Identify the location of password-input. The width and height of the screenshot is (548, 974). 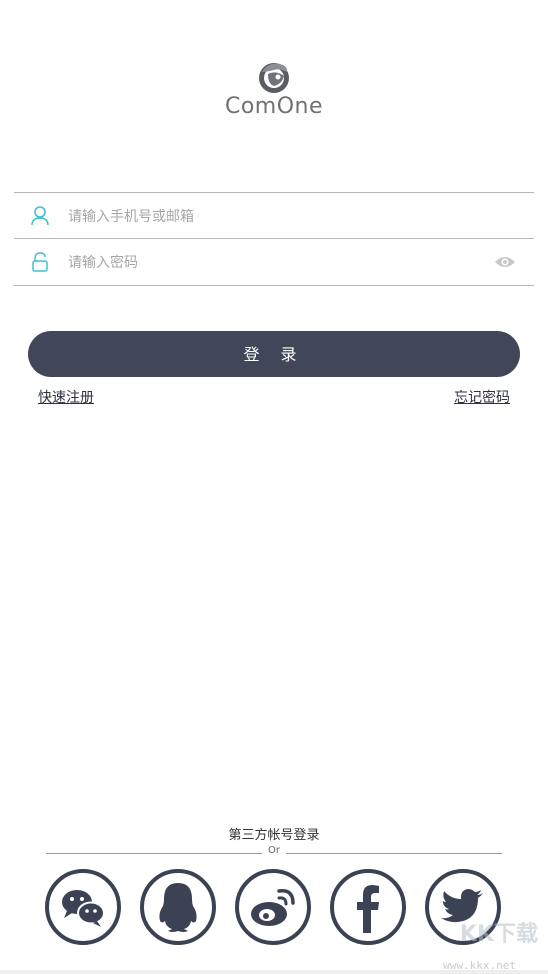
(268, 263).